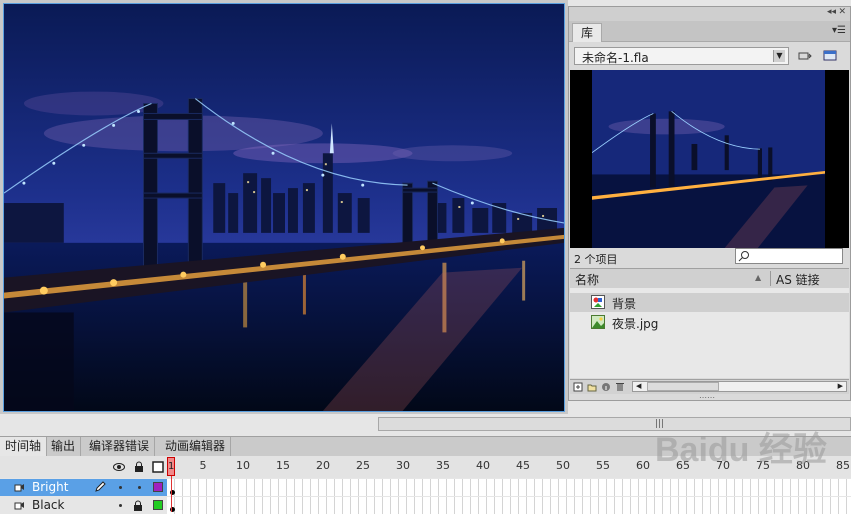 This screenshot has width=851, height=514. Describe the element at coordinates (587, 32) in the screenshot. I see `tab-library: 库` at that location.